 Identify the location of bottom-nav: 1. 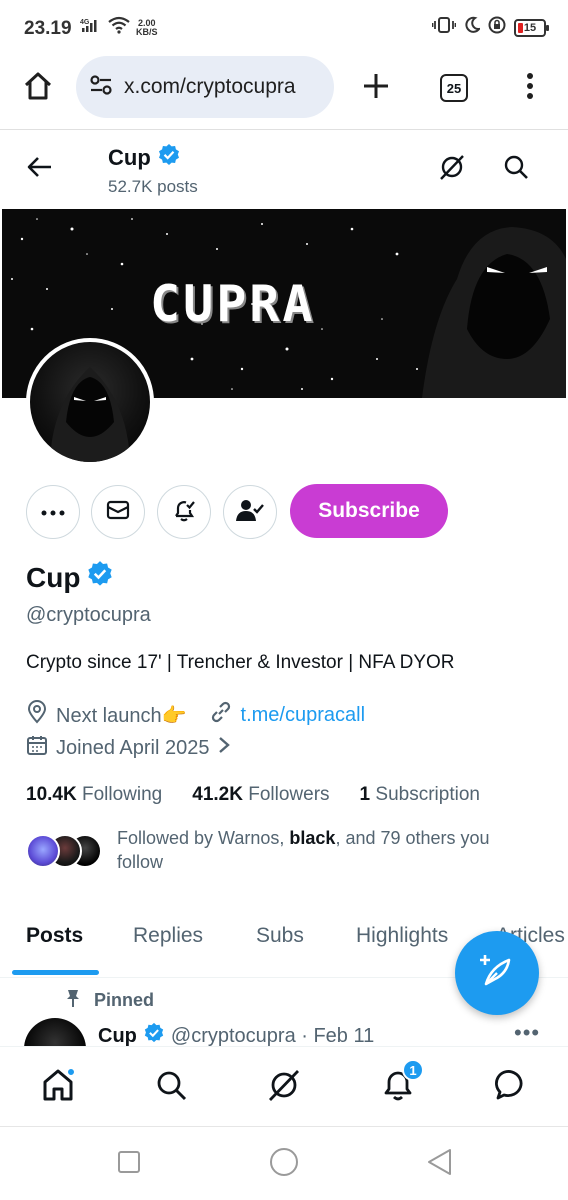
(284, 1086).